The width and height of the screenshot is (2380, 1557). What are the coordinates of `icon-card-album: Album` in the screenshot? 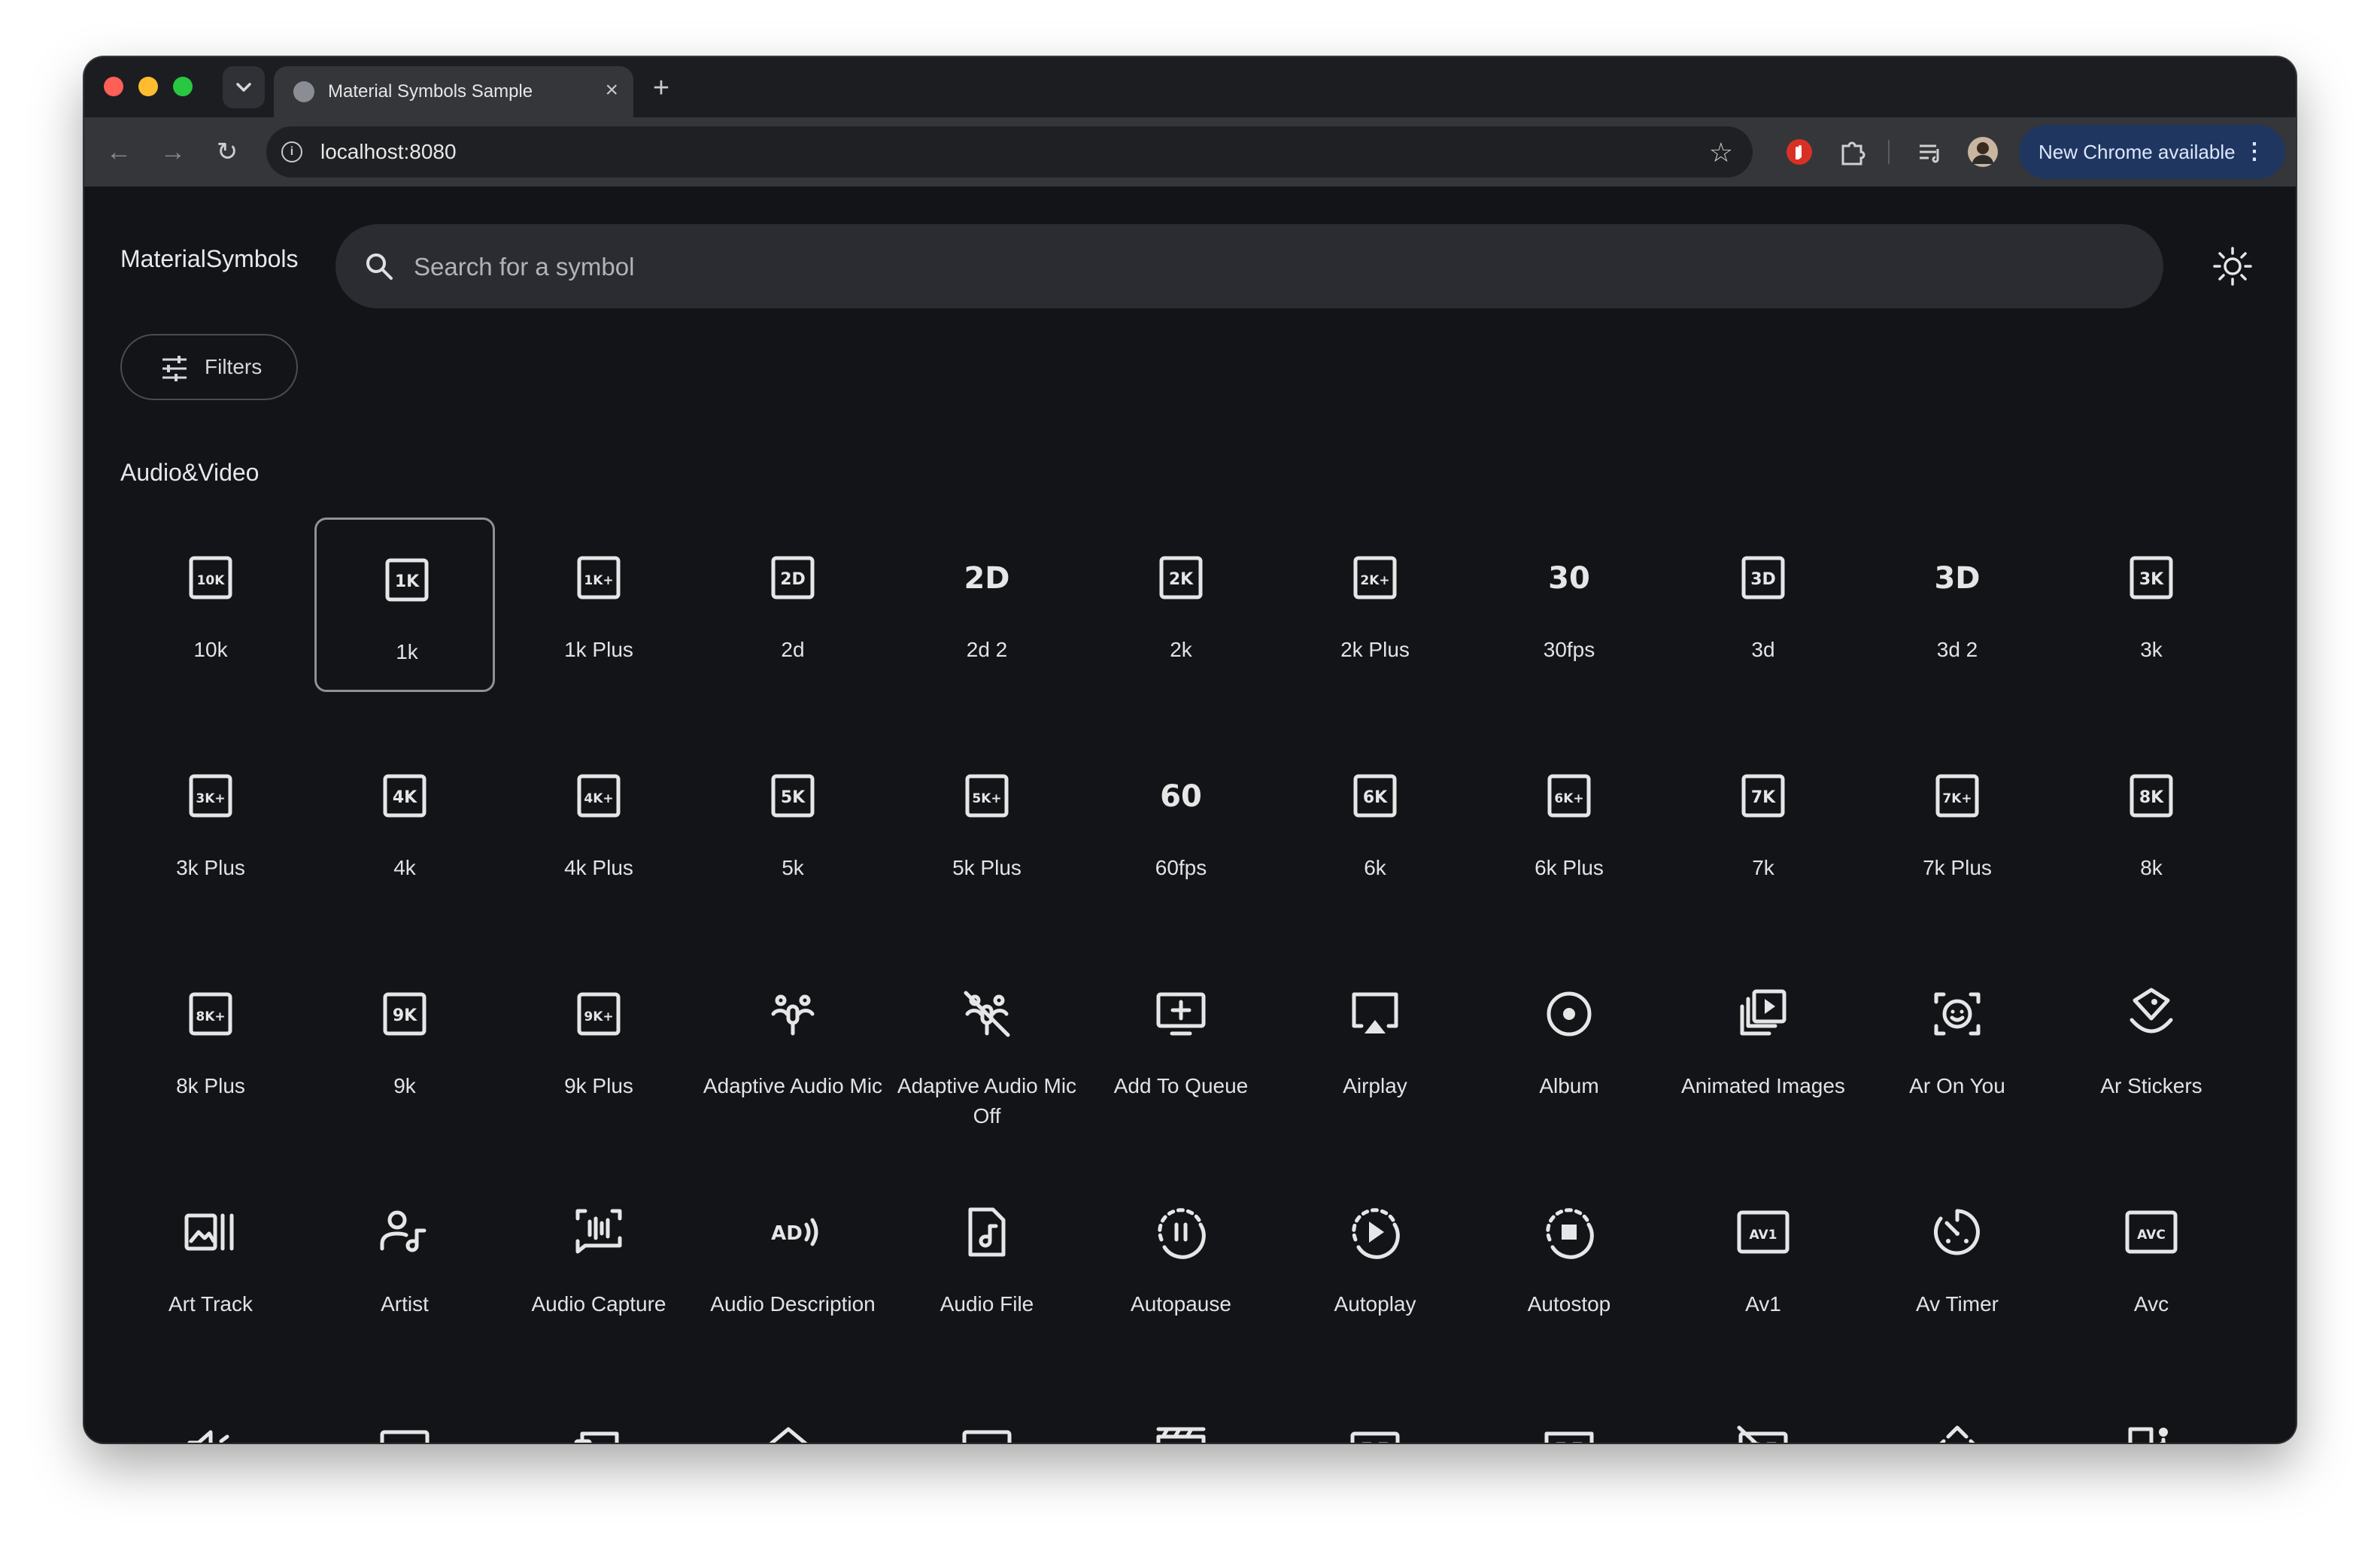 It's located at (1569, 1041).